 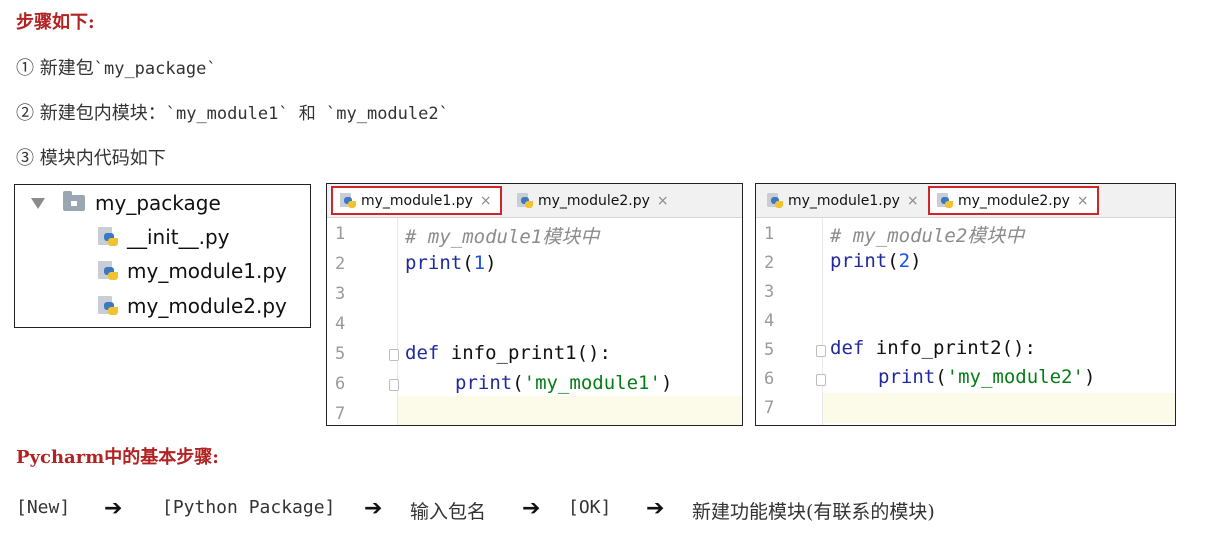 I want to click on code-line-1: # my_module1模块中, so click(x=502, y=235).